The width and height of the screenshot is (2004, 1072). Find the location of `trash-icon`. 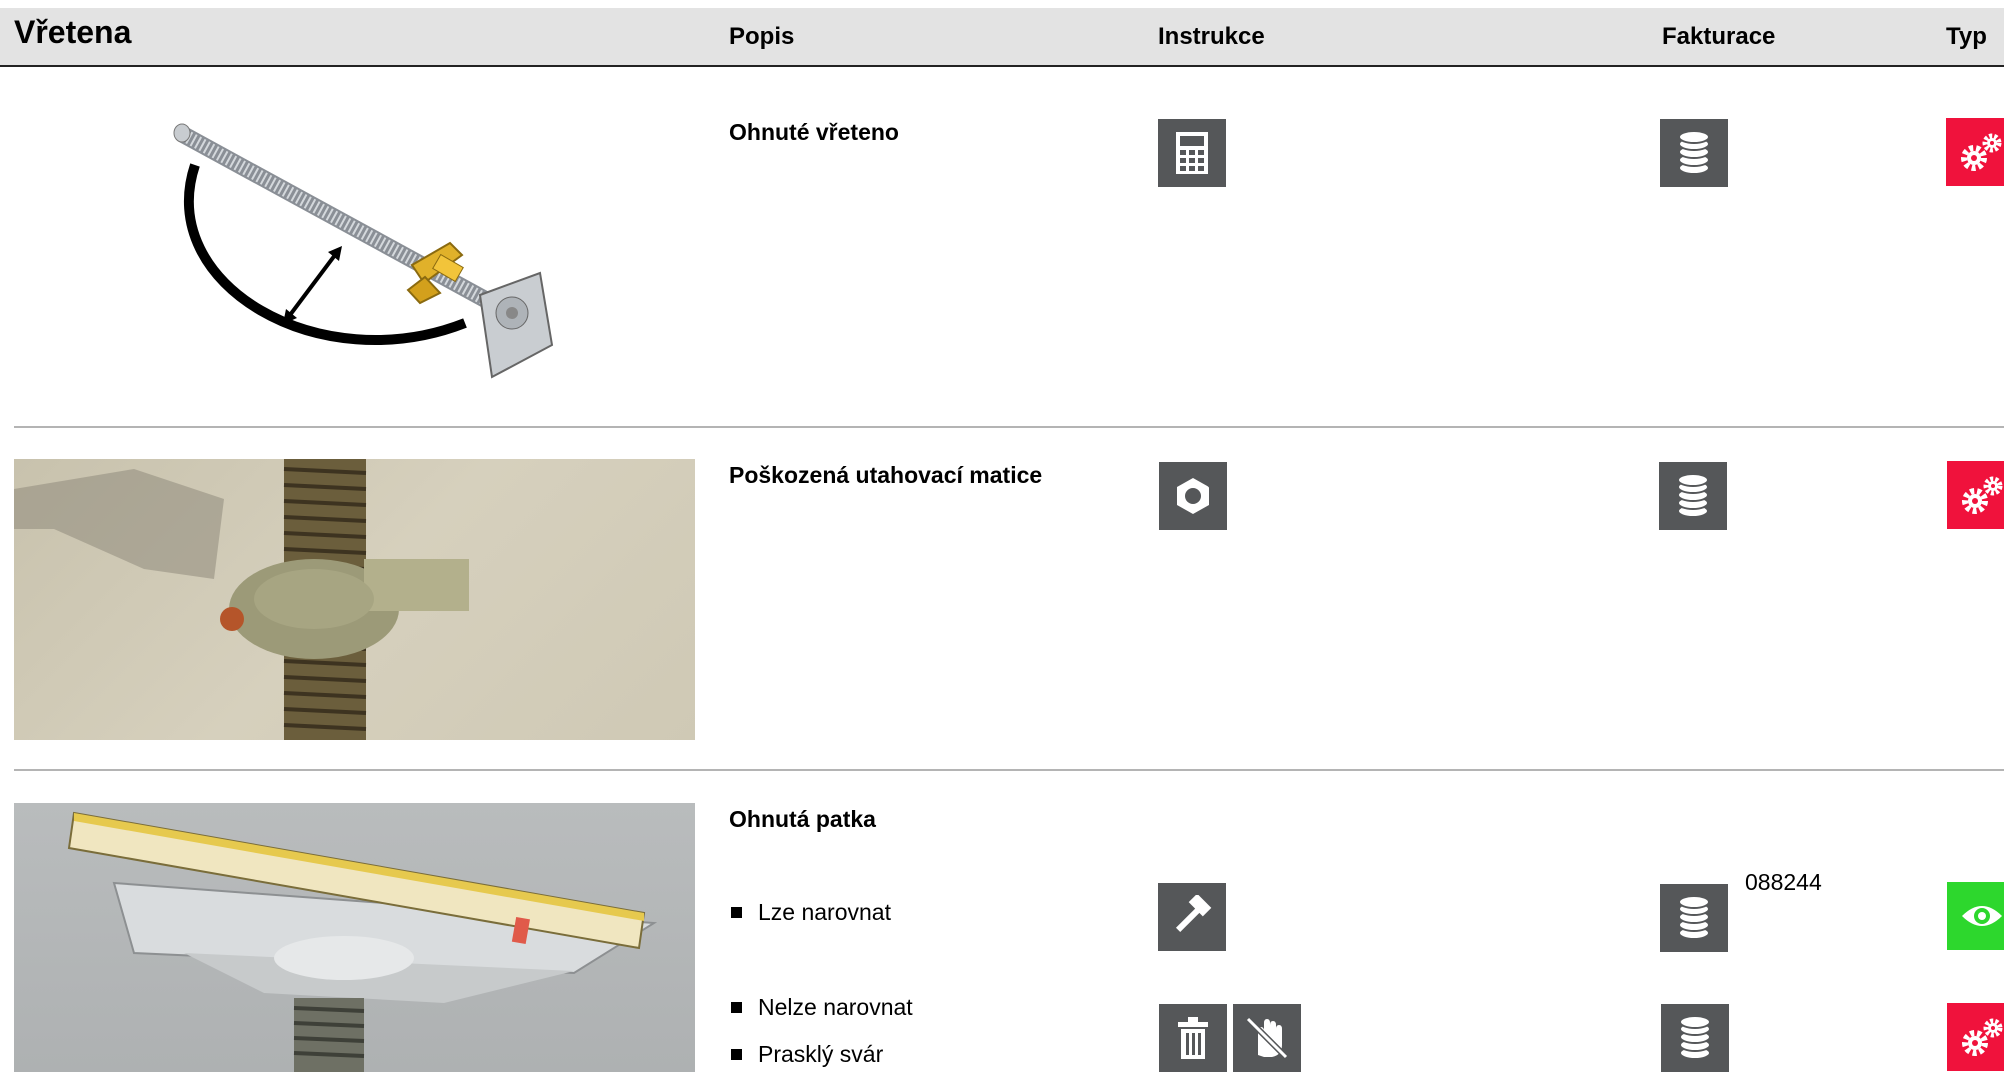

trash-icon is located at coordinates (1193, 1038).